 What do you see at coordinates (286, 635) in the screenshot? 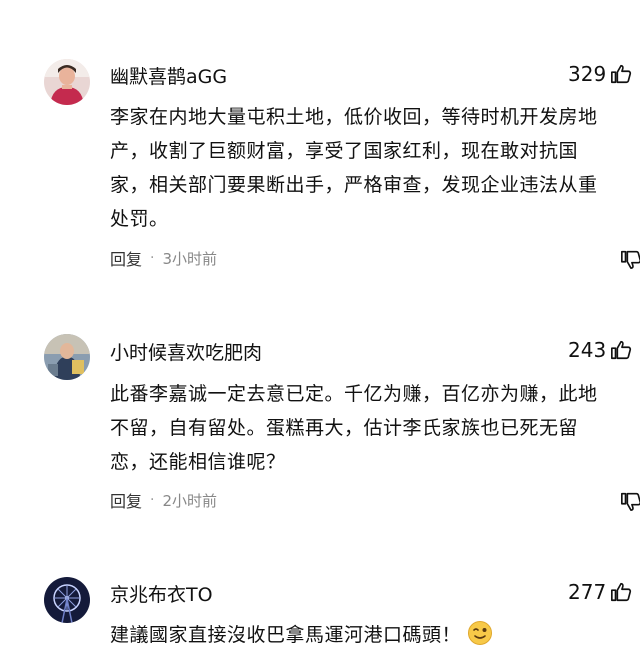
I see `comment-line-text: 建議國家直接沒收巴拿馬運河港口碼頭！` at bounding box center [286, 635].